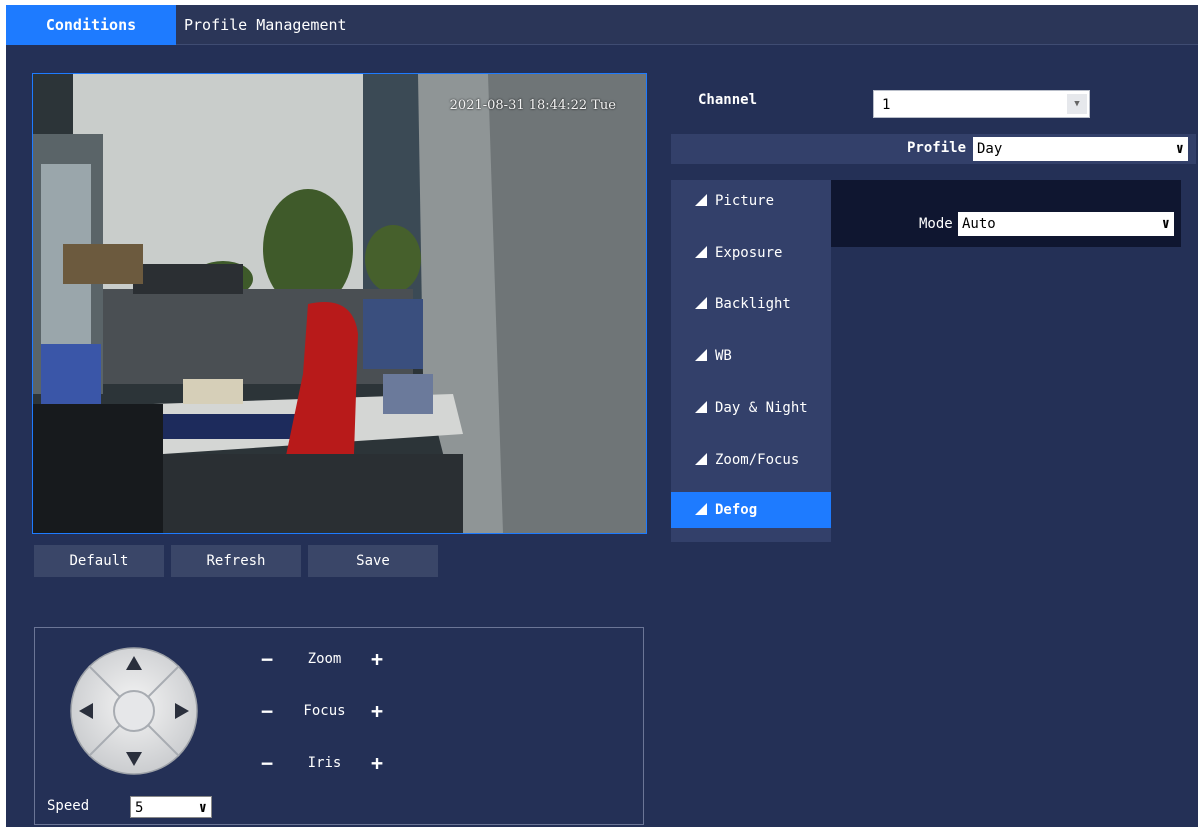 The image size is (1198, 827). Describe the element at coordinates (377, 659) in the screenshot. I see `zoom-plus-button: +` at that location.